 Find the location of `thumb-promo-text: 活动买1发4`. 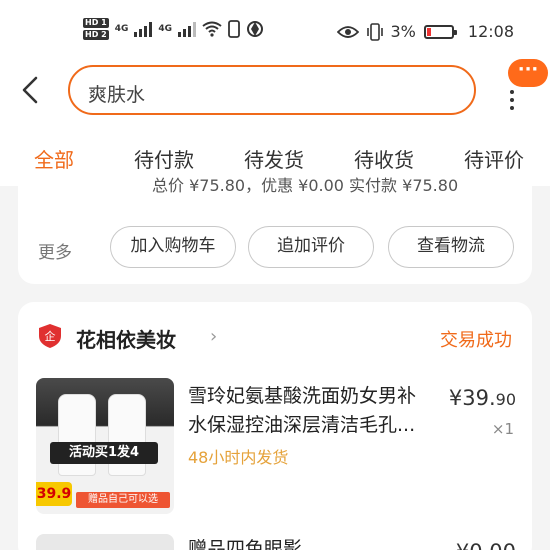

thumb-promo-text: 活动买1发4 is located at coordinates (104, 453).